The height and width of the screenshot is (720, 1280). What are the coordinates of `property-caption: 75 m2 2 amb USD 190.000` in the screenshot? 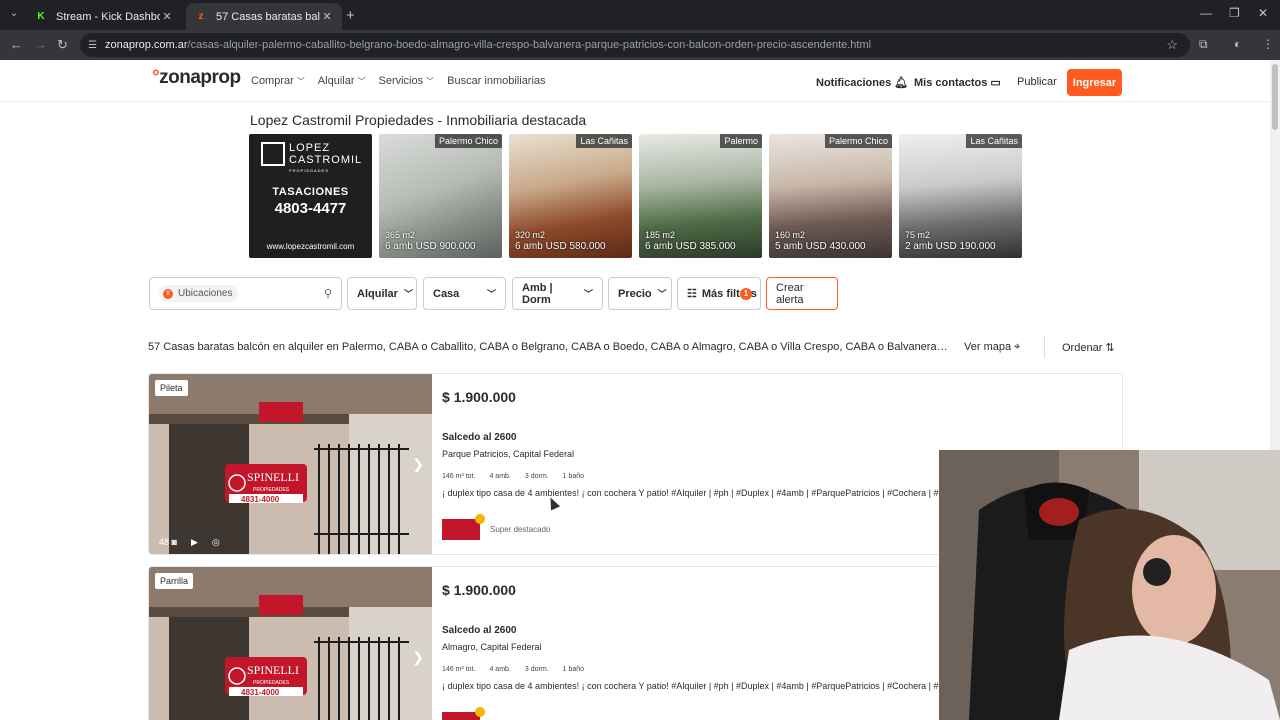 It's located at (950, 241).